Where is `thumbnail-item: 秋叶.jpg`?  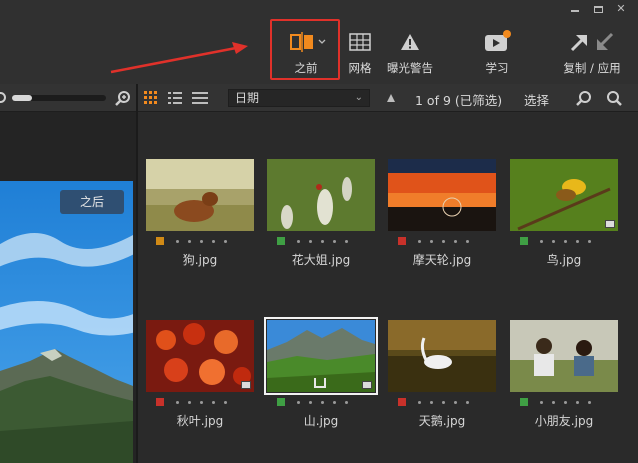
thumbnail-item: 秋叶.jpg is located at coordinates (202, 384).